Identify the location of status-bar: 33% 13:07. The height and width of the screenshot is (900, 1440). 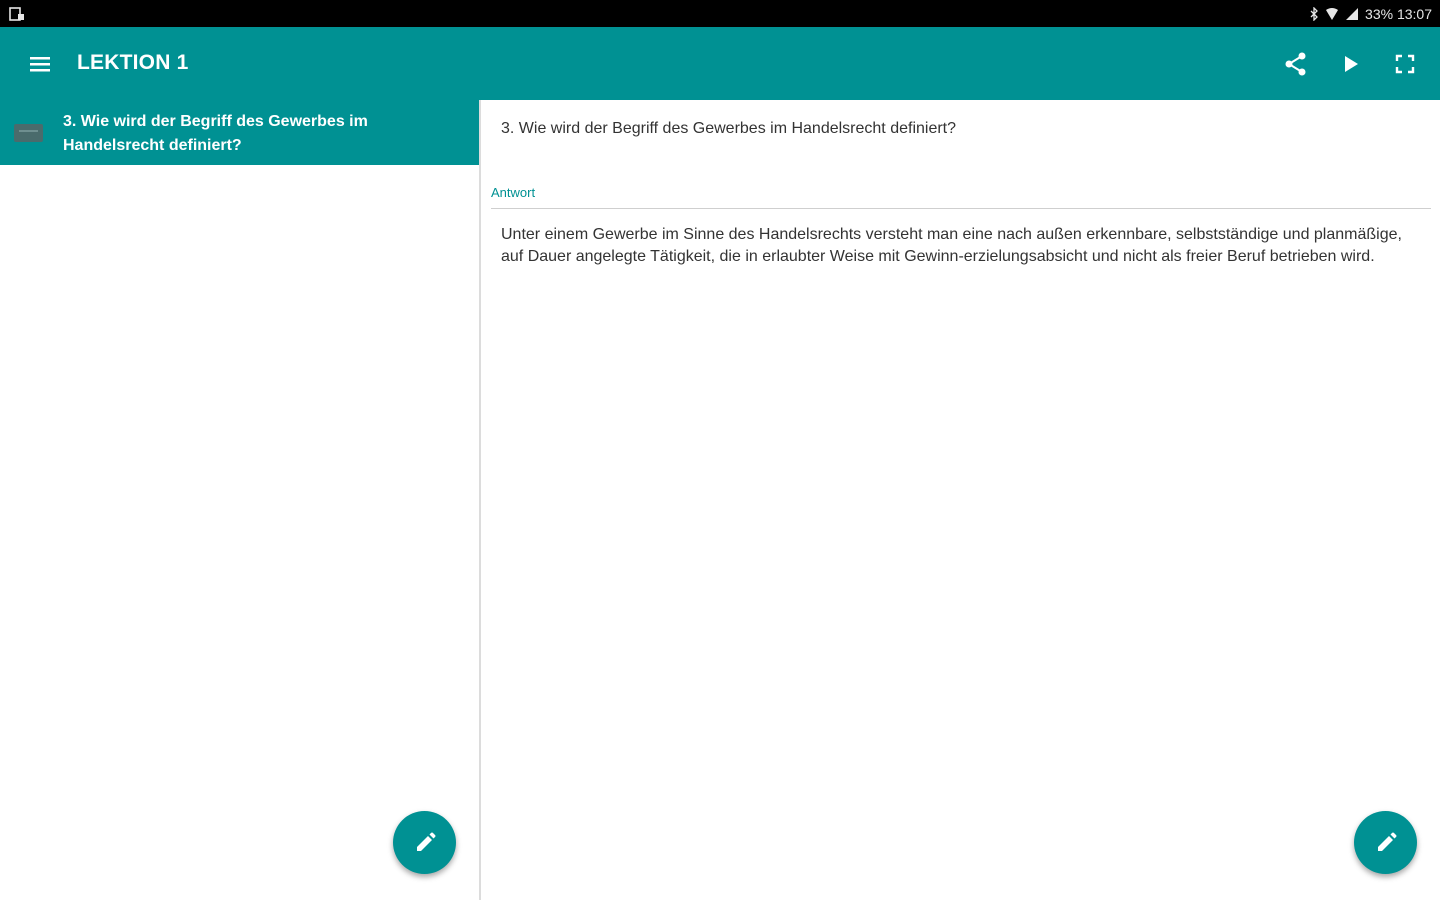
(720, 13).